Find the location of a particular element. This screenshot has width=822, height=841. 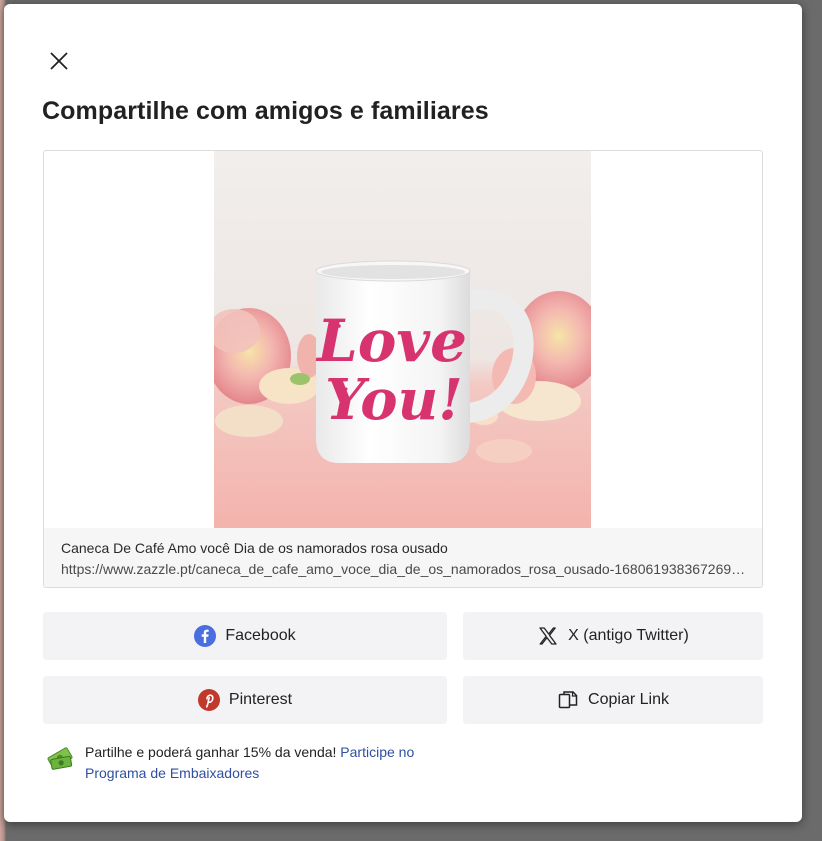

pinterest-label: Pinterest is located at coordinates (260, 699).